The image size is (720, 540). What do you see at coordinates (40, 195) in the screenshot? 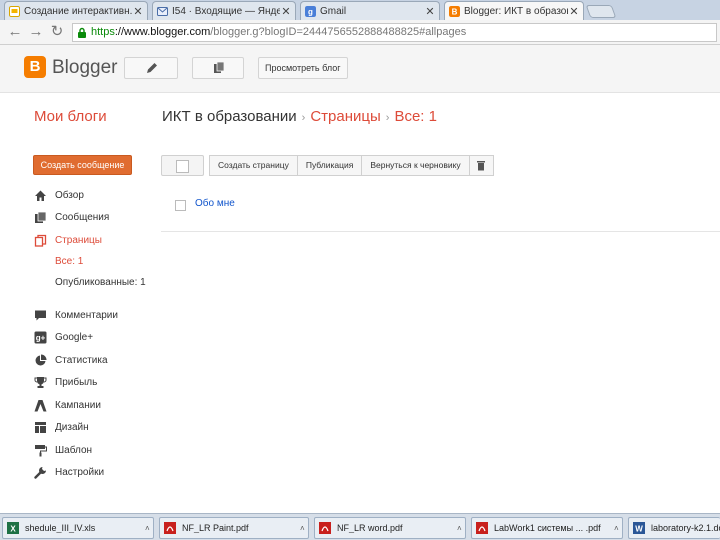
I see `home-icon` at bounding box center [40, 195].